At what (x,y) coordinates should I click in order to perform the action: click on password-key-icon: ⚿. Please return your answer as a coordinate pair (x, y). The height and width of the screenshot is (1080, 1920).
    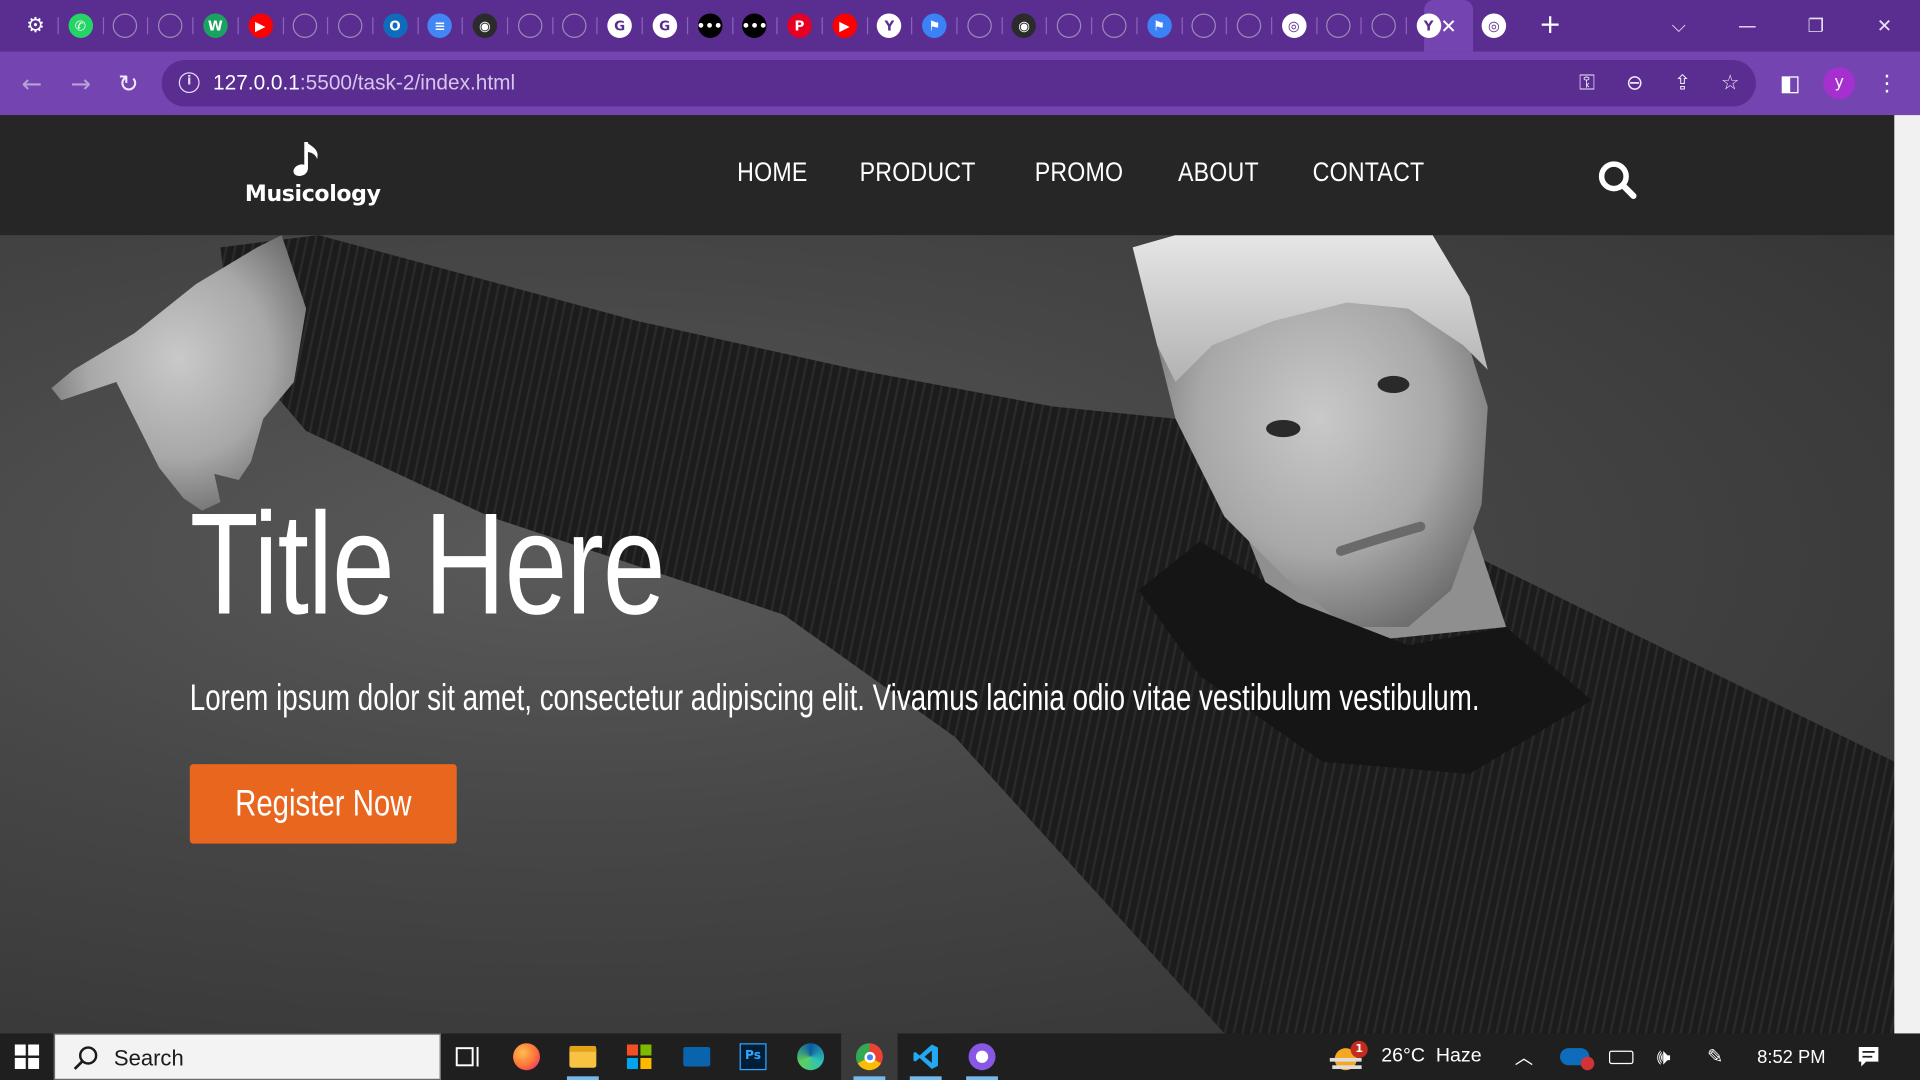
    Looking at the image, I should click on (1586, 83).